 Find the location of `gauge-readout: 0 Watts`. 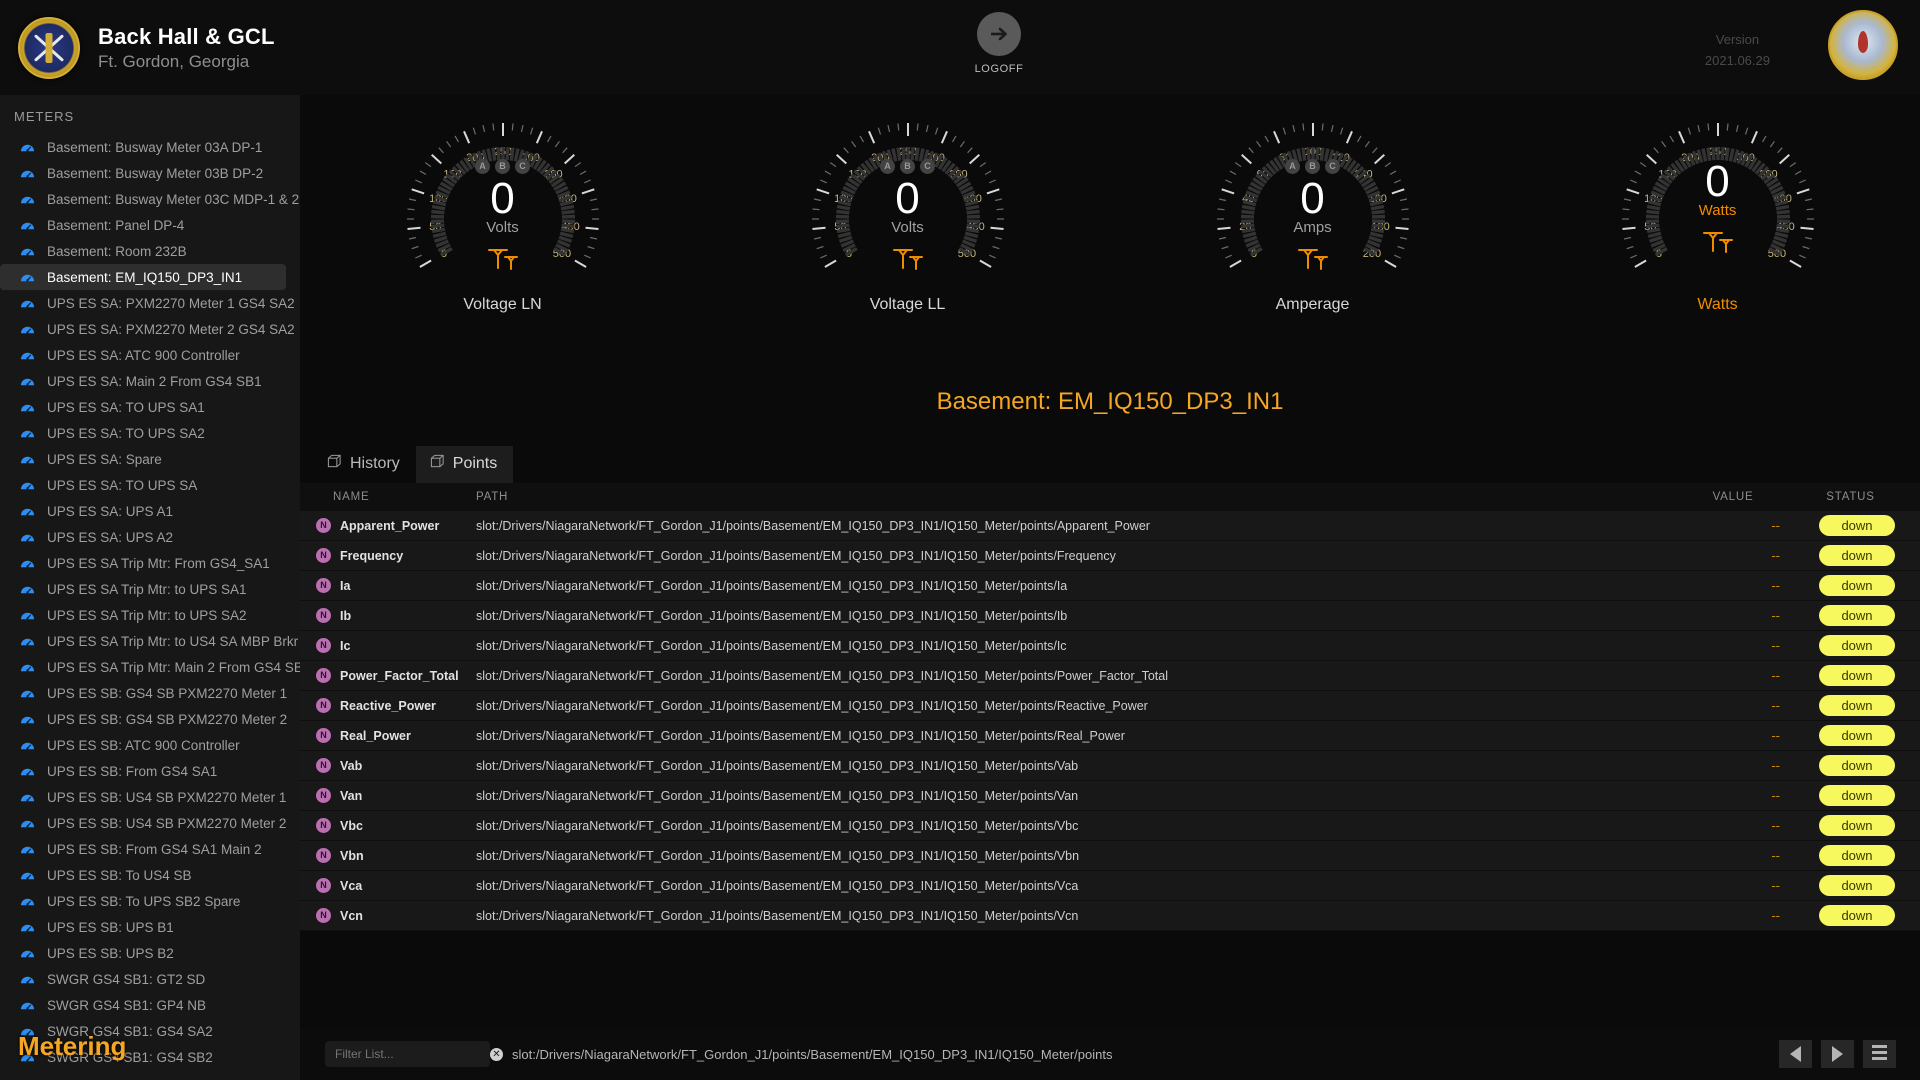

gauge-readout: 0 Watts is located at coordinates (1718, 208).